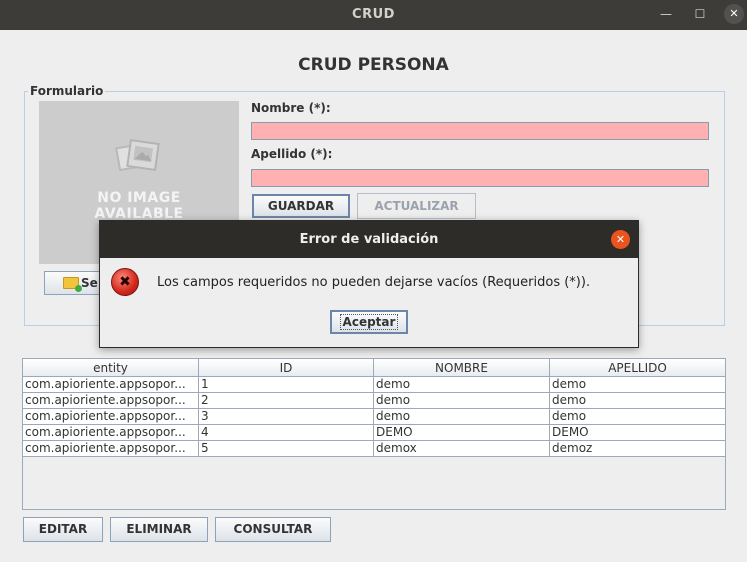  What do you see at coordinates (480, 131) in the screenshot?
I see `nombre-field` at bounding box center [480, 131].